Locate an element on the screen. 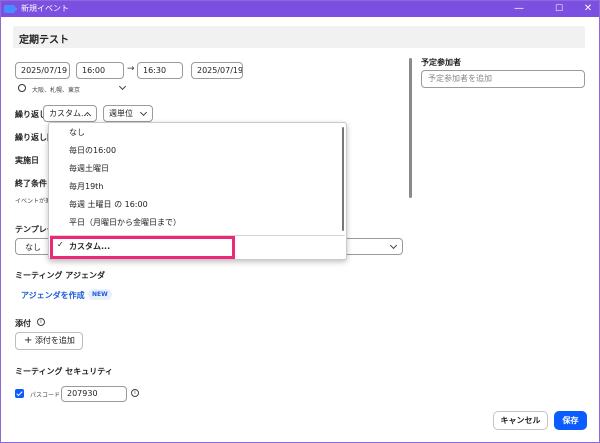 The height and width of the screenshot is (443, 600). menu-item-none: なし is located at coordinates (77, 132).